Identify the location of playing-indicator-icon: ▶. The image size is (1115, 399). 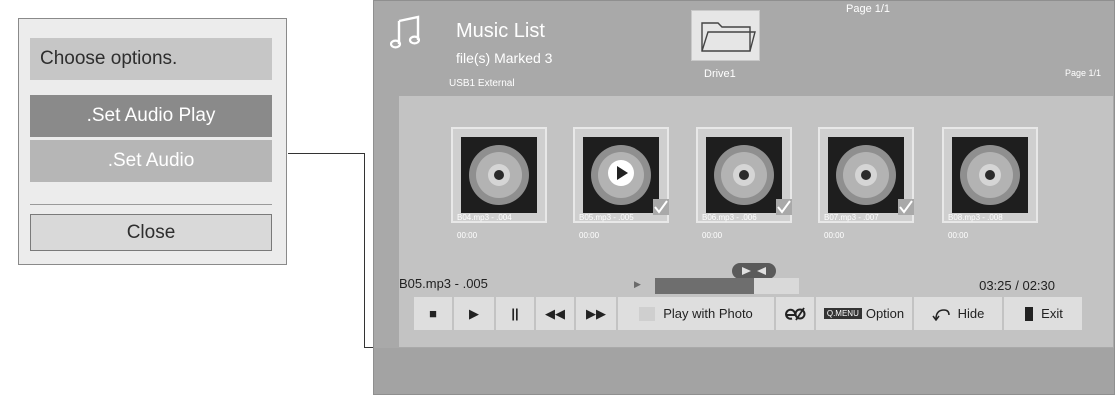
(637, 284).